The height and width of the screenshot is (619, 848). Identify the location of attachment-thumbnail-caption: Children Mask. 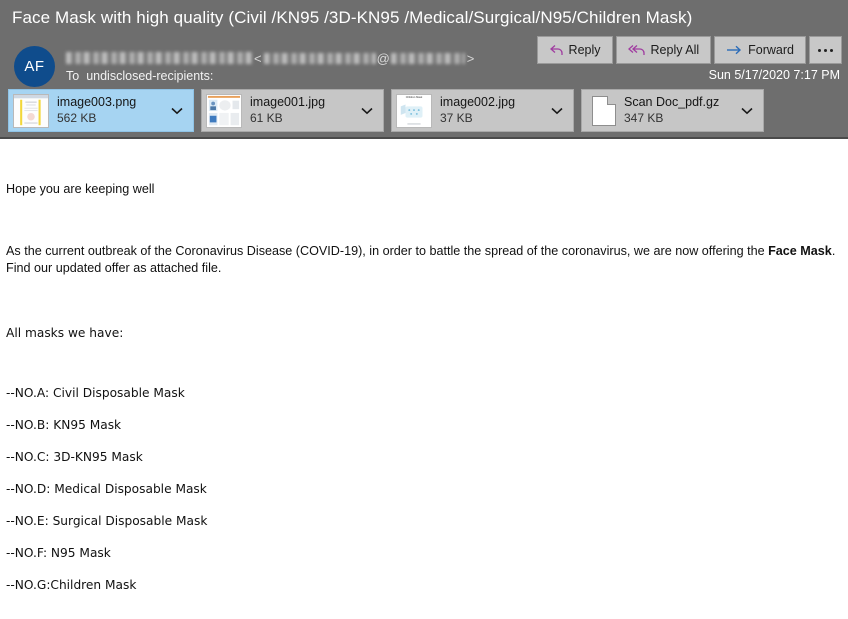
(414, 97).